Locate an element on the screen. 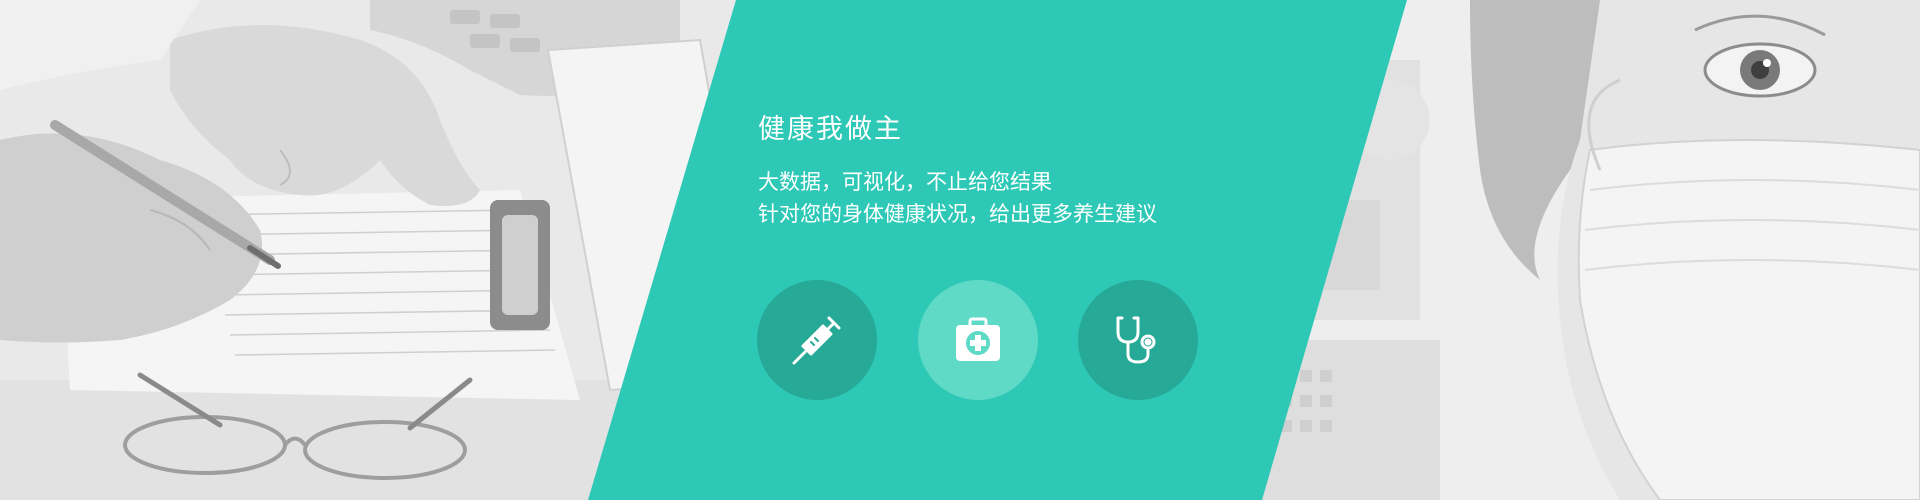 The image size is (1920, 500). syringe-button is located at coordinates (817, 340).